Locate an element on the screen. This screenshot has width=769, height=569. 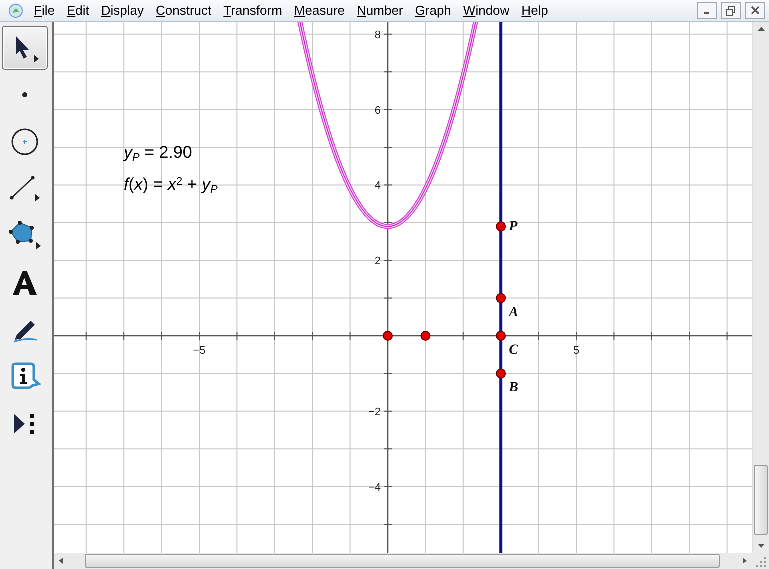
menu-item: Edit is located at coordinates (78, 10).